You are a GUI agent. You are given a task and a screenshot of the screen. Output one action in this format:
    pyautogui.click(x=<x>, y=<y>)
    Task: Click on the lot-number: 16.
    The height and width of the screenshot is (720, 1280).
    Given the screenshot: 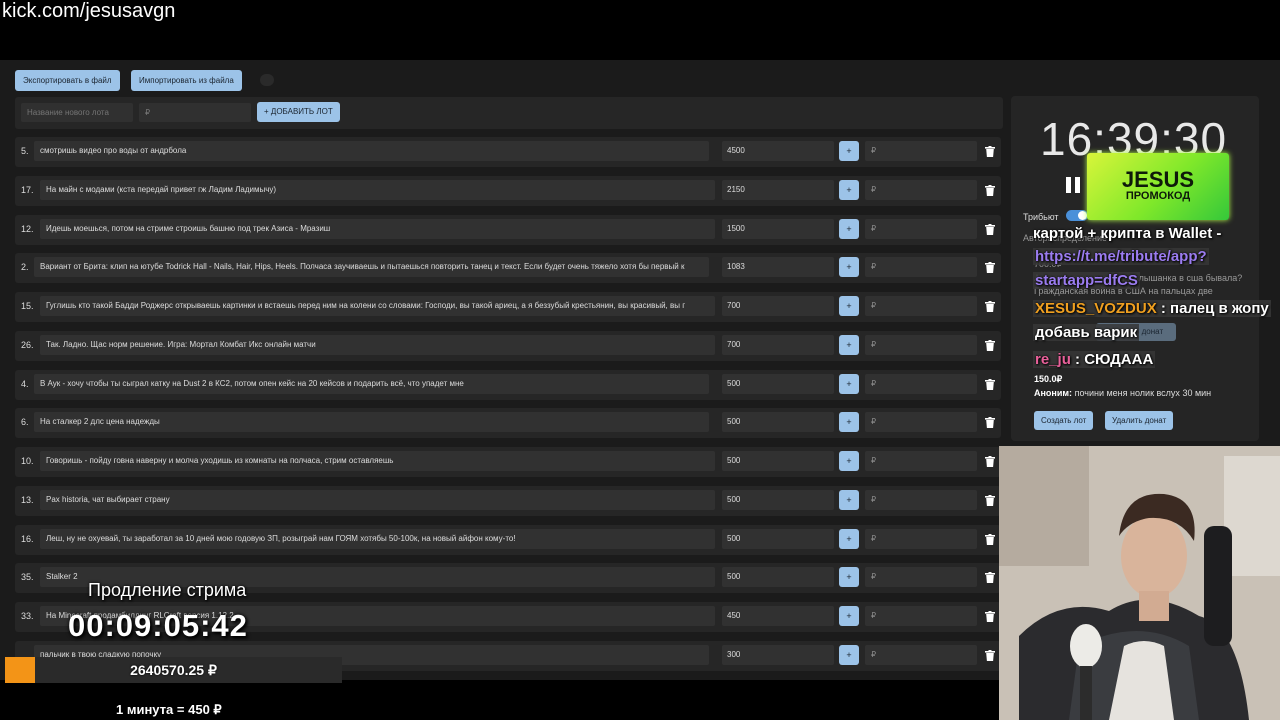 What is the action you would take?
    pyautogui.click(x=27, y=539)
    